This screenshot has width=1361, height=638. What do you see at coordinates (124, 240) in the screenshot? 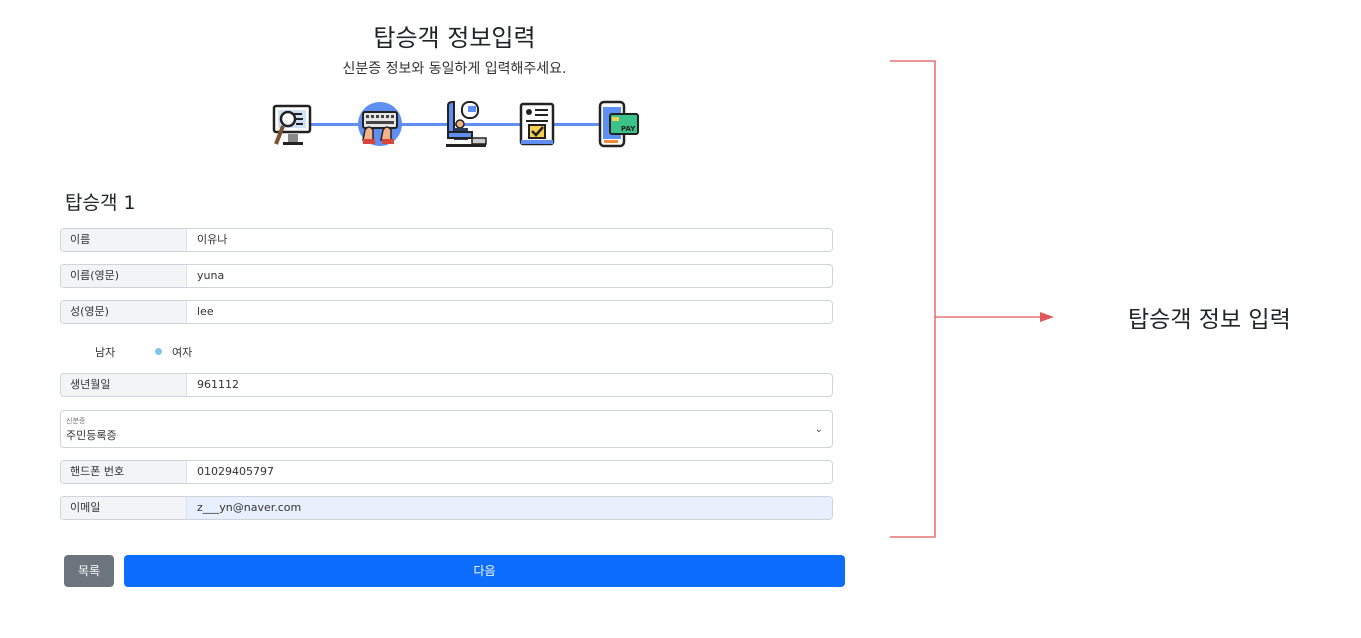
I see `name-label: 이름` at bounding box center [124, 240].